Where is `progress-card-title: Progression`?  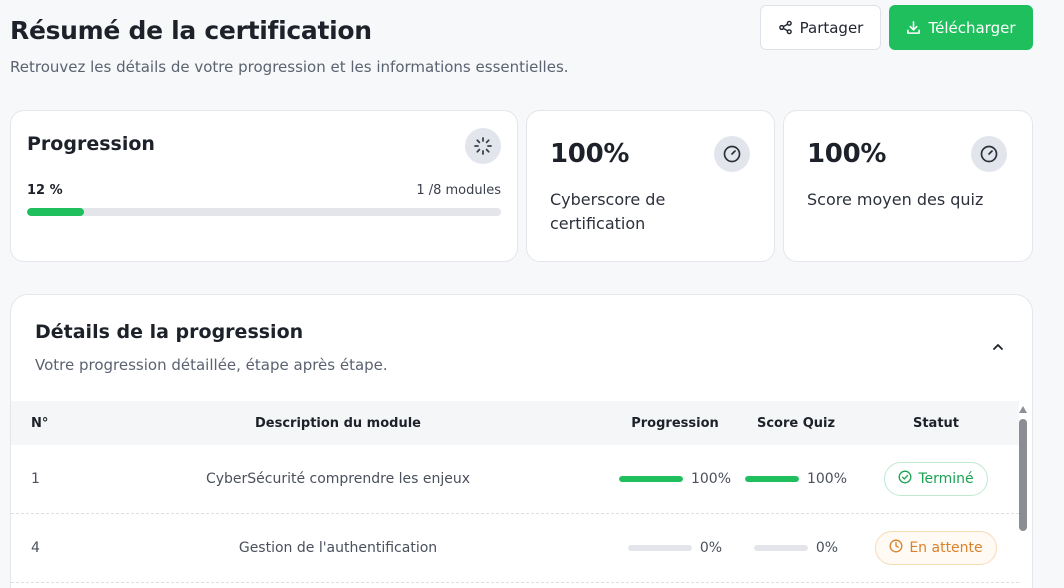 progress-card-title: Progression is located at coordinates (91, 144).